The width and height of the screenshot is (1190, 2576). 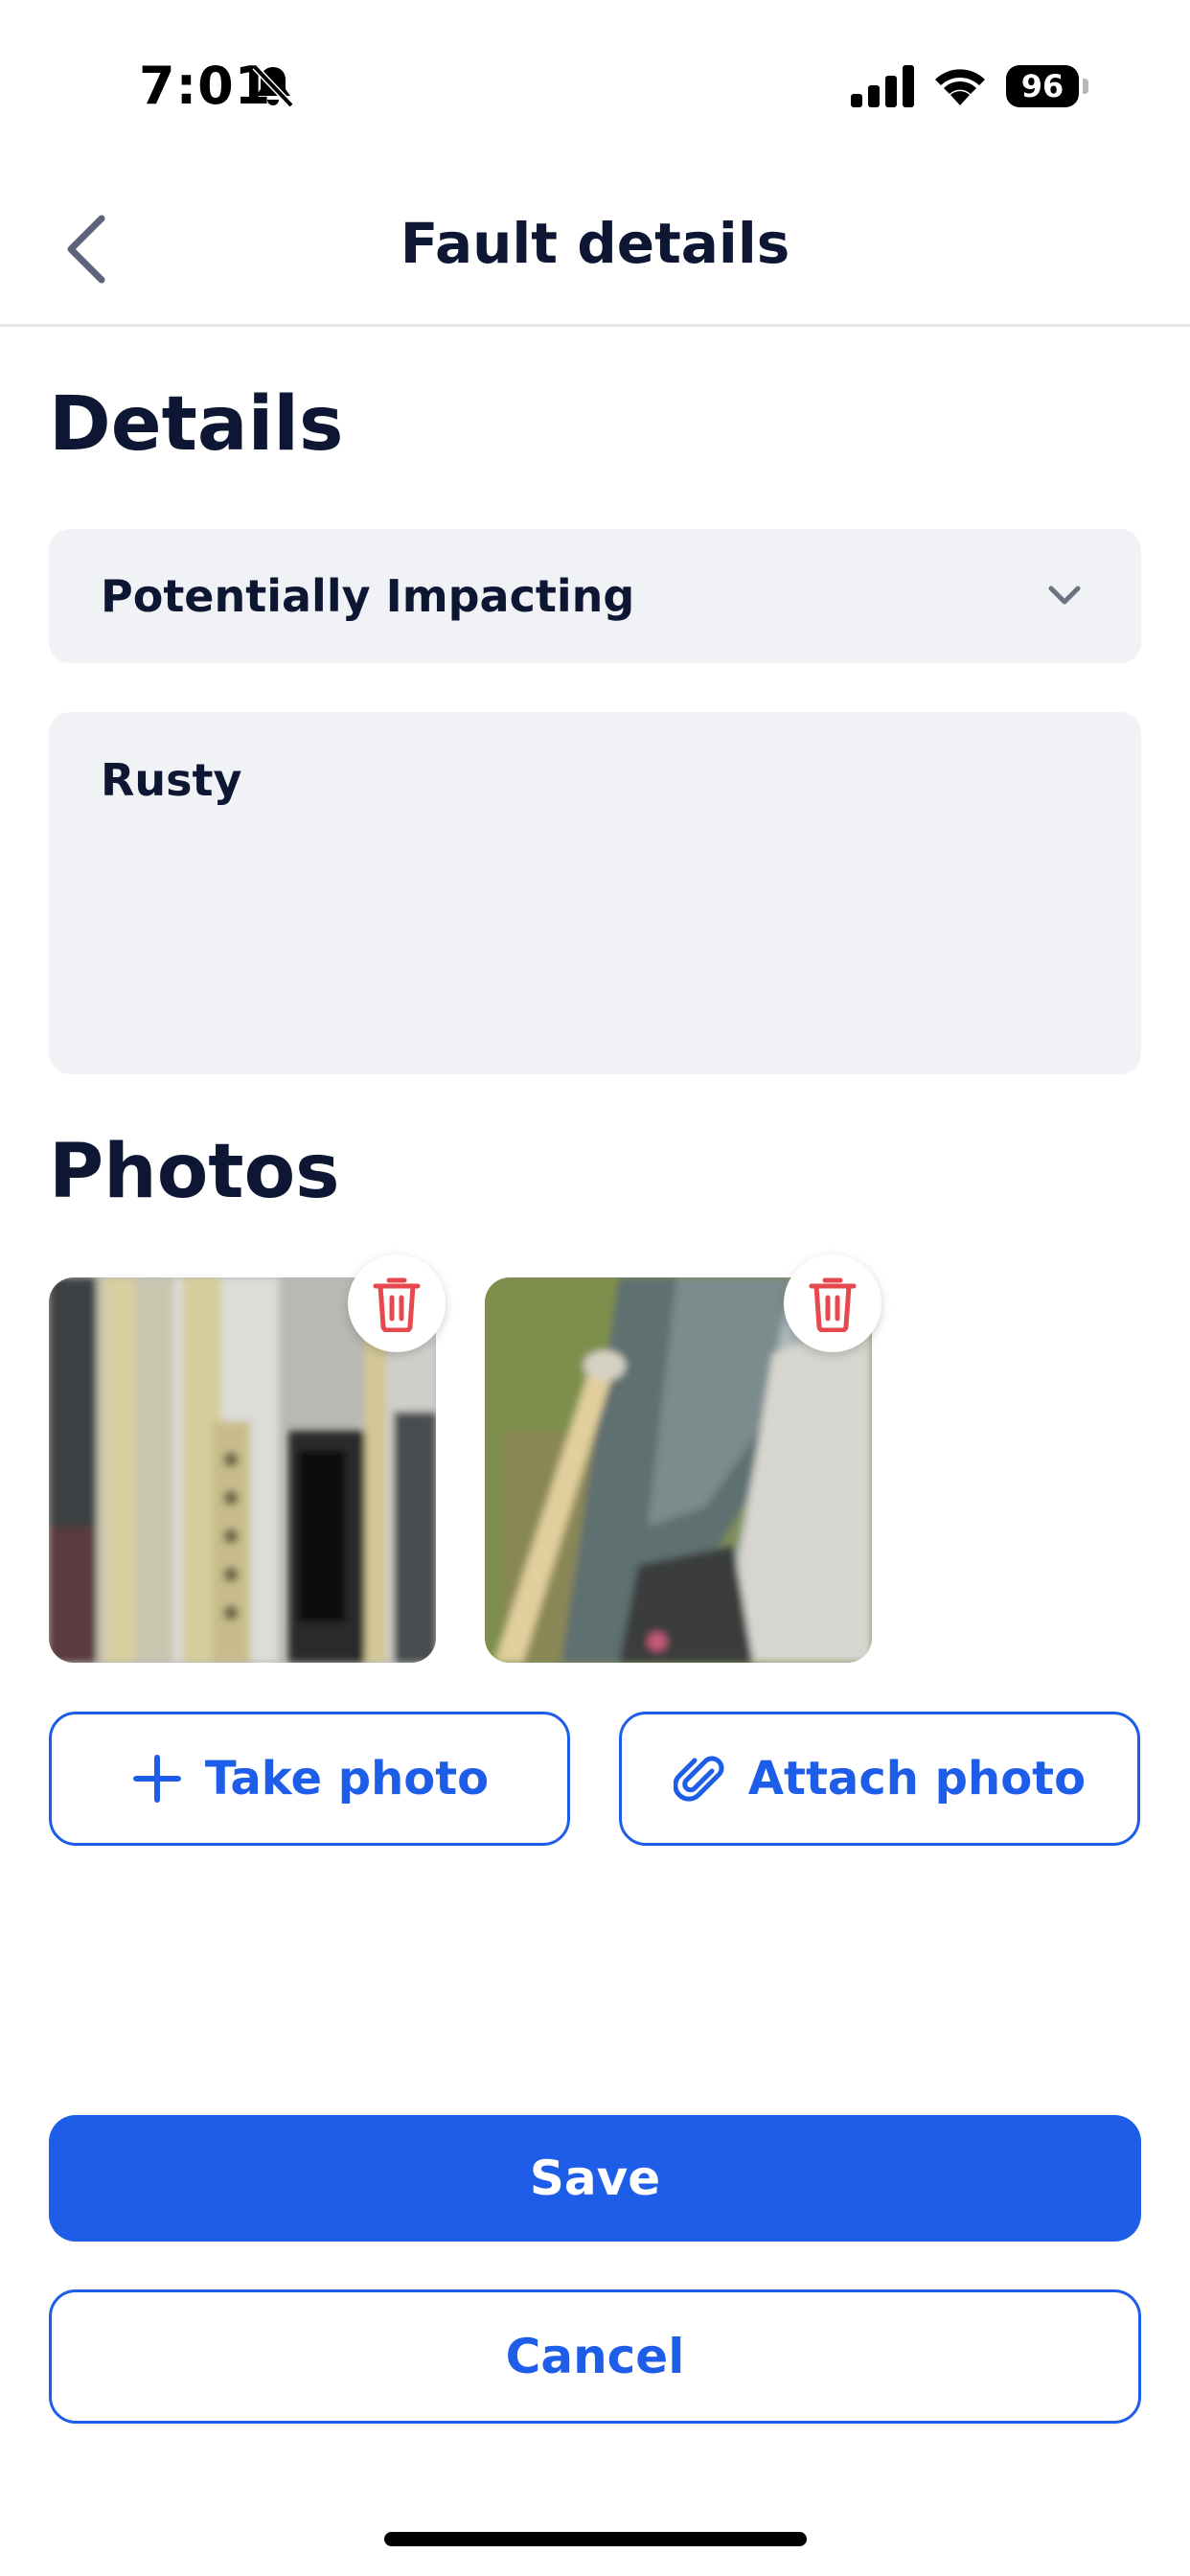 I want to click on nav-header: Fault details, so click(x=595, y=249).